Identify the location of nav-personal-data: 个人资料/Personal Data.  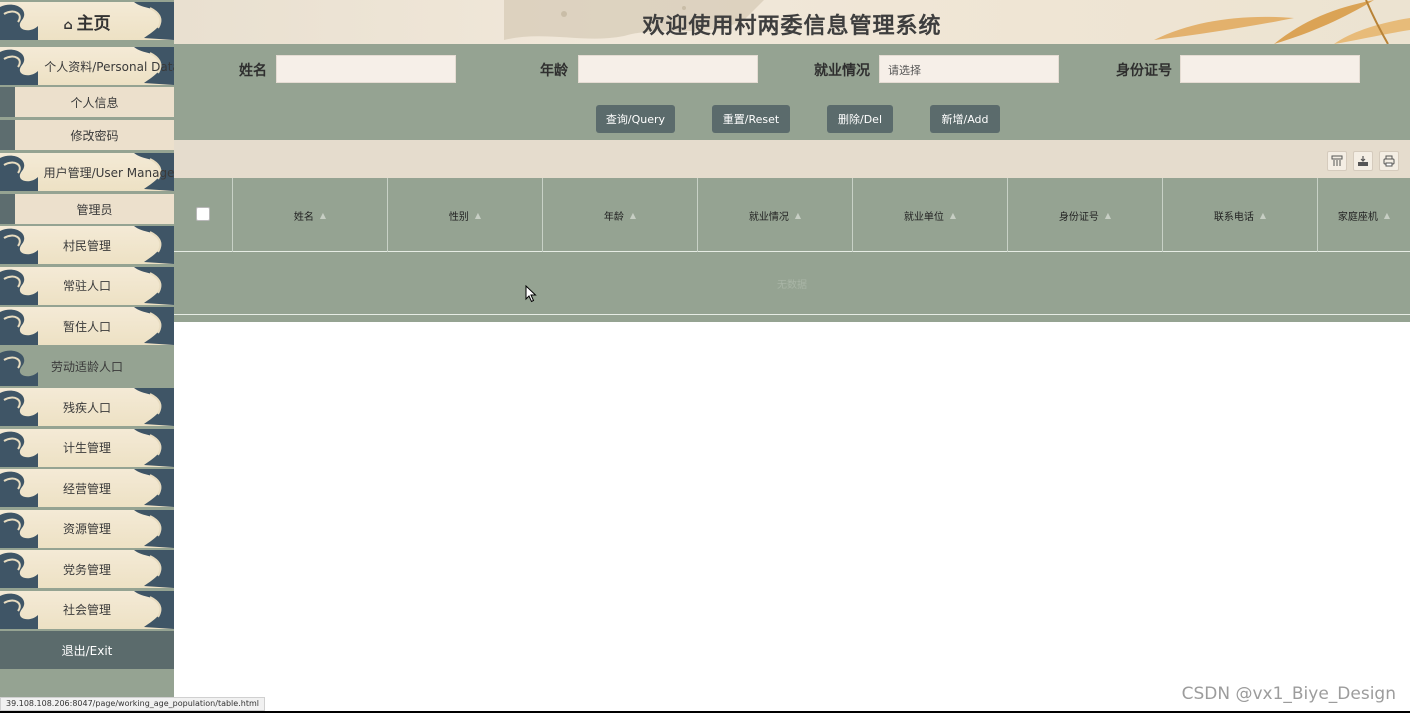
(87, 66).